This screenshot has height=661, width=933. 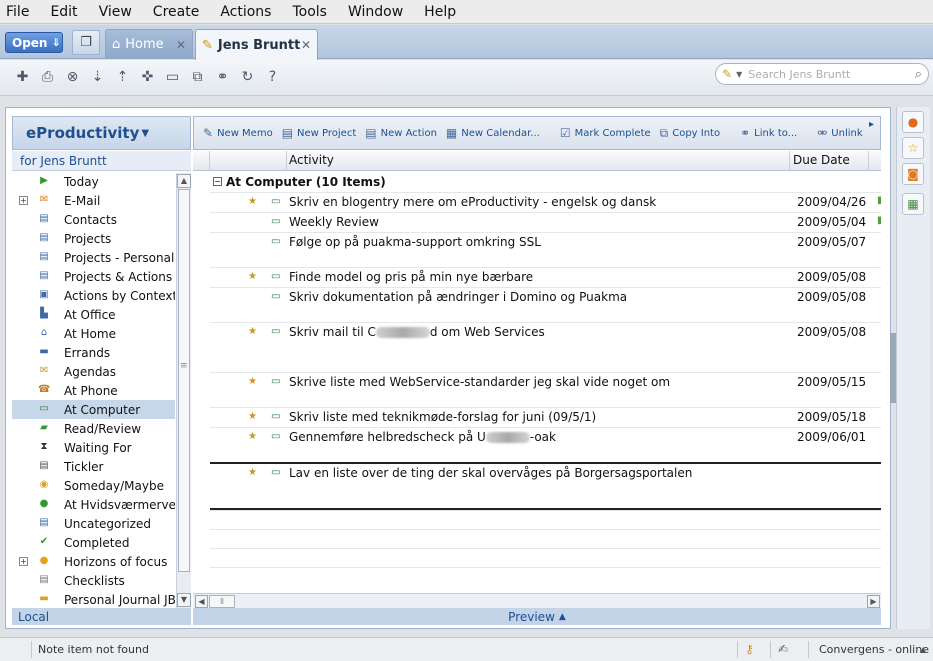 What do you see at coordinates (605, 133) in the screenshot?
I see `action-mark-complete: ☑ Mark Complete` at bounding box center [605, 133].